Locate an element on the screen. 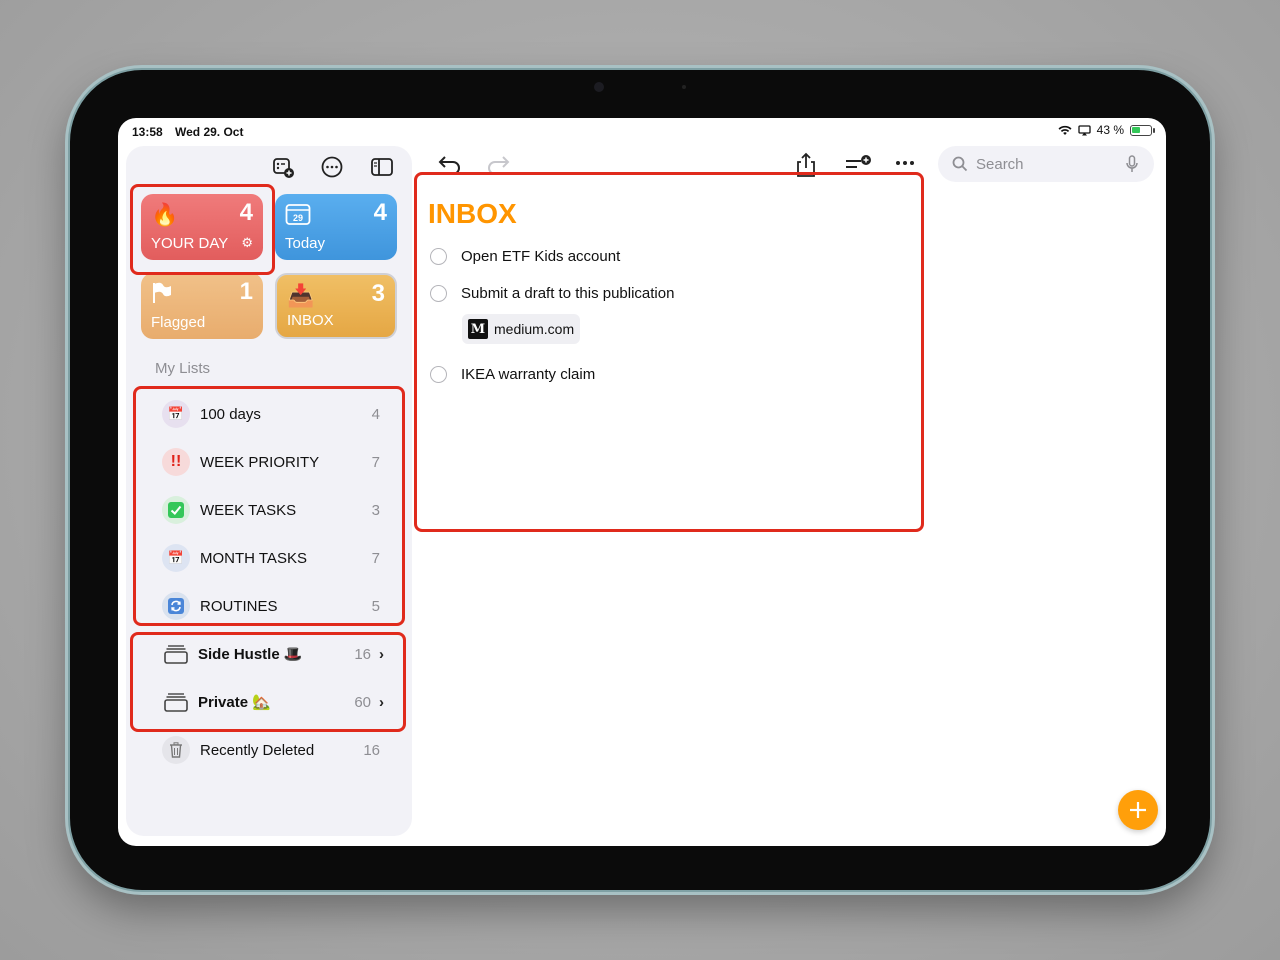 This screenshot has height=960, width=1280. flag-icon is located at coordinates (162, 296).